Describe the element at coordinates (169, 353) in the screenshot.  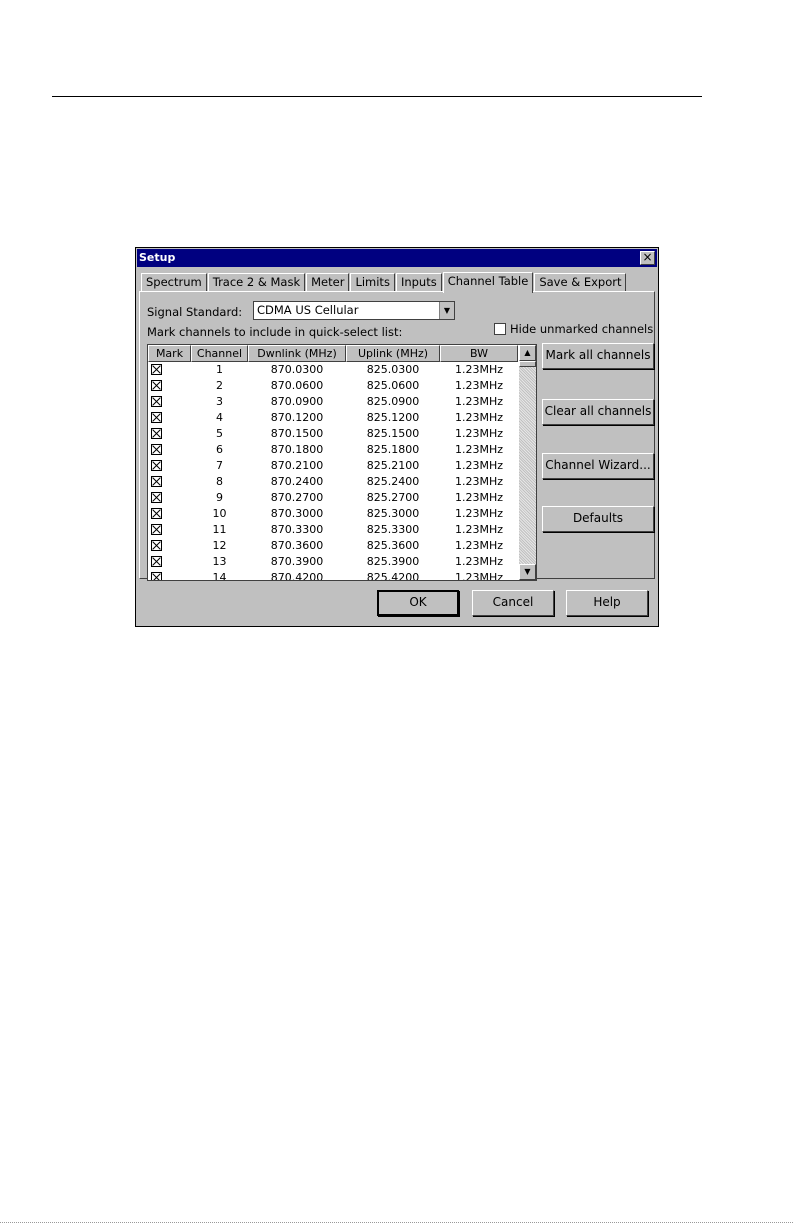
I see `column-header-mark: Mark` at that location.